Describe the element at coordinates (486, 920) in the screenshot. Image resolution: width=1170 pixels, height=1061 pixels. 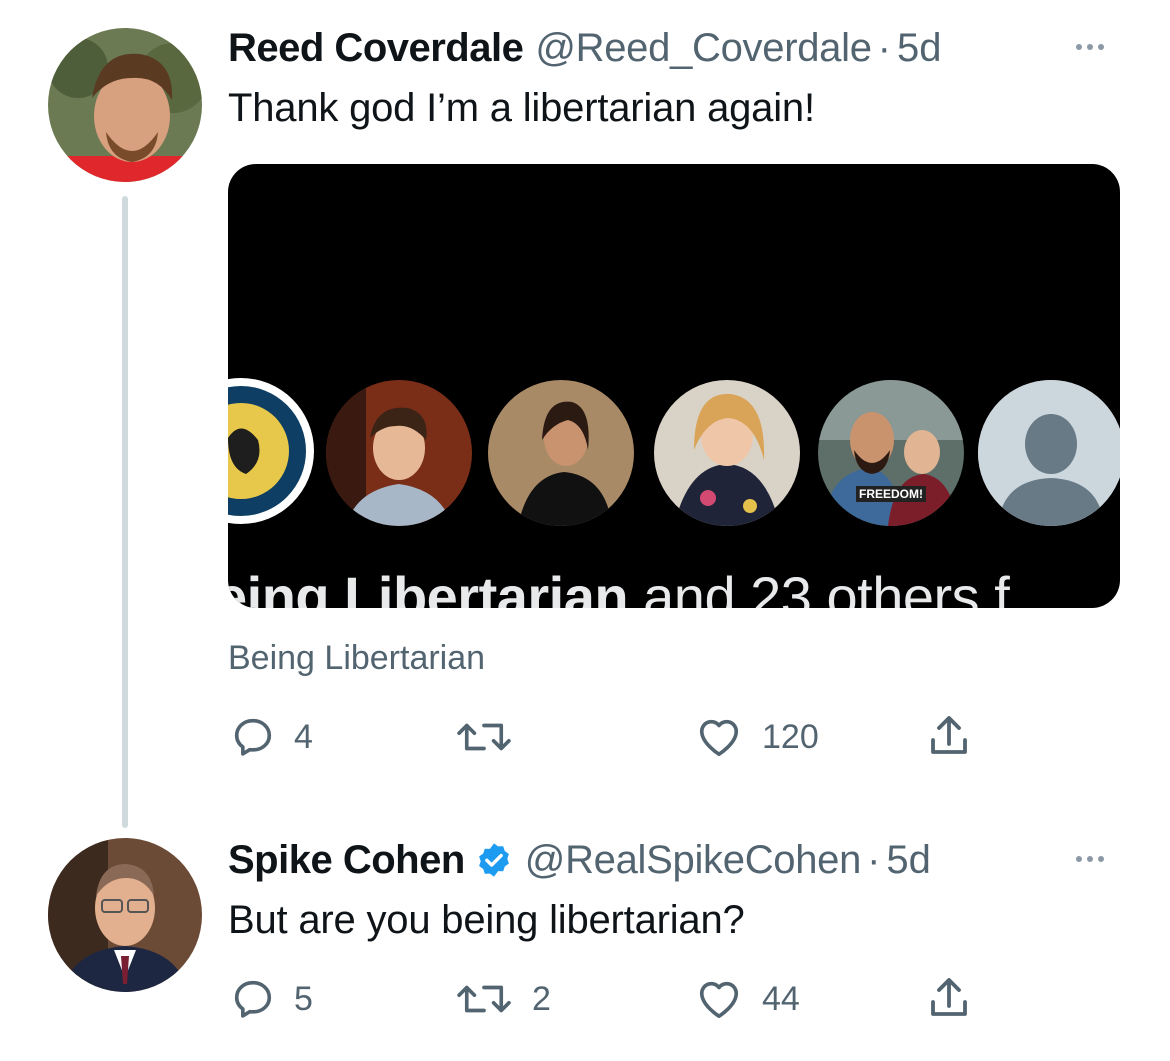
I see `tweet2-text: But are you being libertarian?` at that location.